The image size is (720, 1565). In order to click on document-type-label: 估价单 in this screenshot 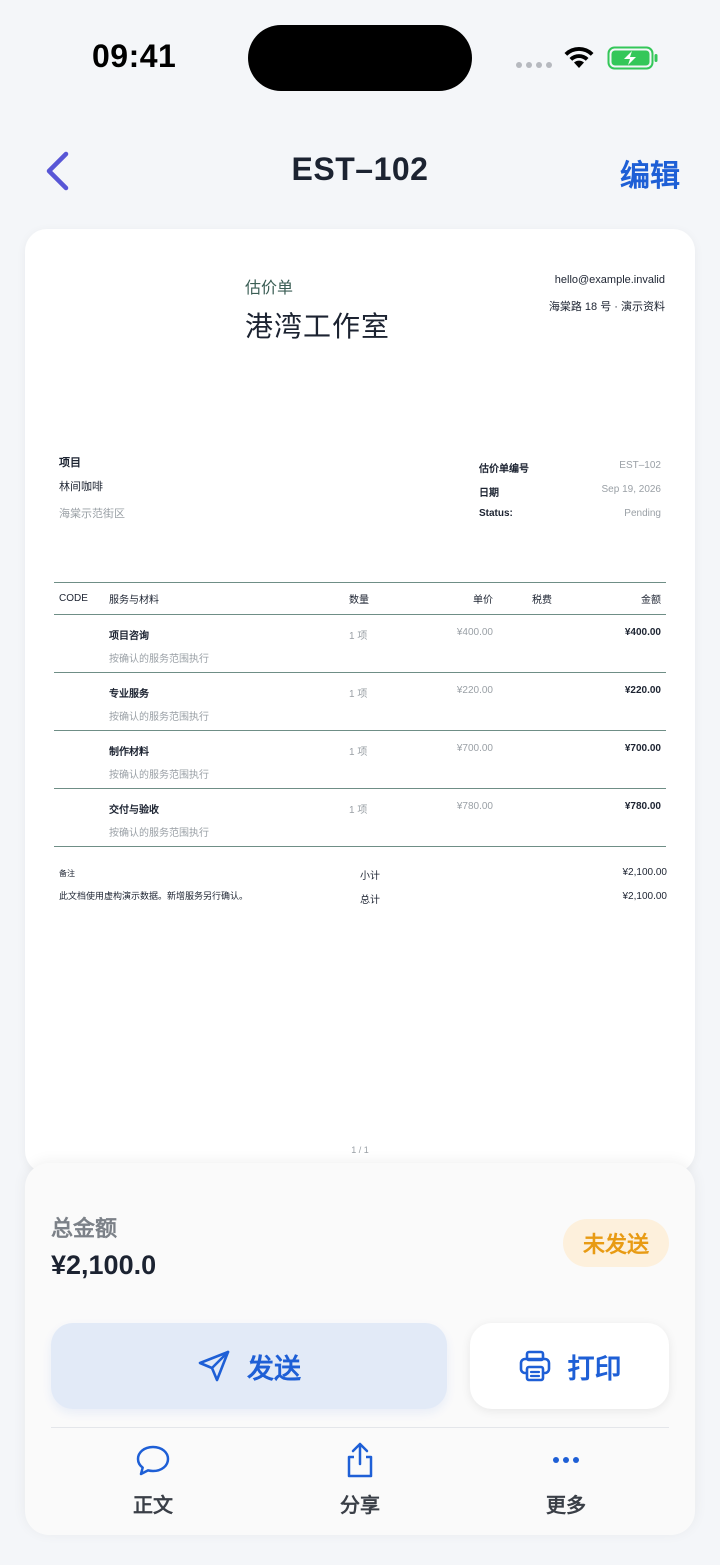, I will do `click(269, 288)`.